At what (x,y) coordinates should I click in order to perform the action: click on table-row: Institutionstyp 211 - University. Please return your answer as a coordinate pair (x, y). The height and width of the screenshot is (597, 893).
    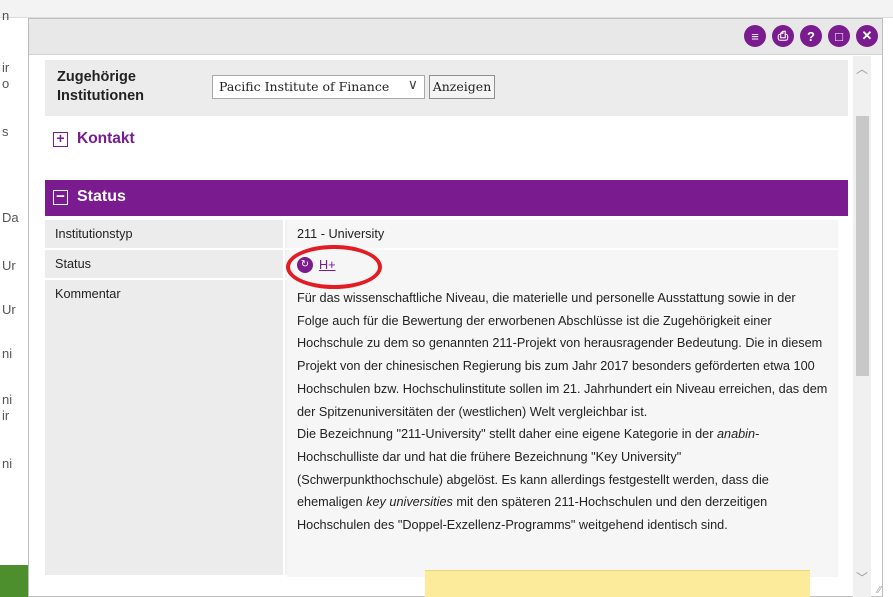
    Looking at the image, I should click on (441, 235).